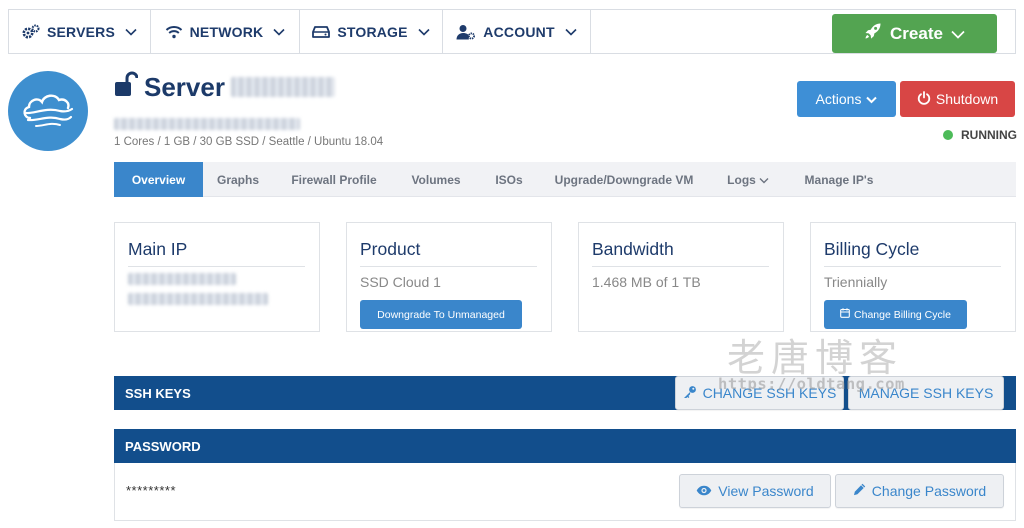  Describe the element at coordinates (690, 393) in the screenshot. I see `key-icon` at that location.